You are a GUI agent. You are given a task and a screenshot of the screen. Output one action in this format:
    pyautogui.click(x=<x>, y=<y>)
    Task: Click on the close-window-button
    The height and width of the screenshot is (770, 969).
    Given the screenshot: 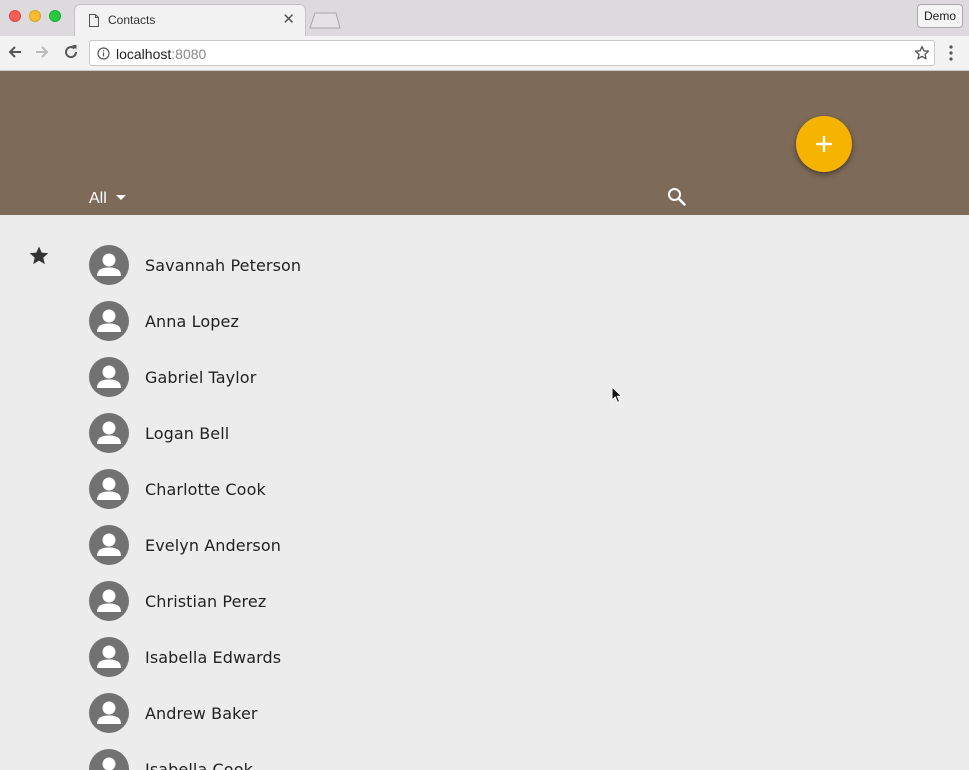 What is the action you would take?
    pyautogui.click(x=15, y=16)
    